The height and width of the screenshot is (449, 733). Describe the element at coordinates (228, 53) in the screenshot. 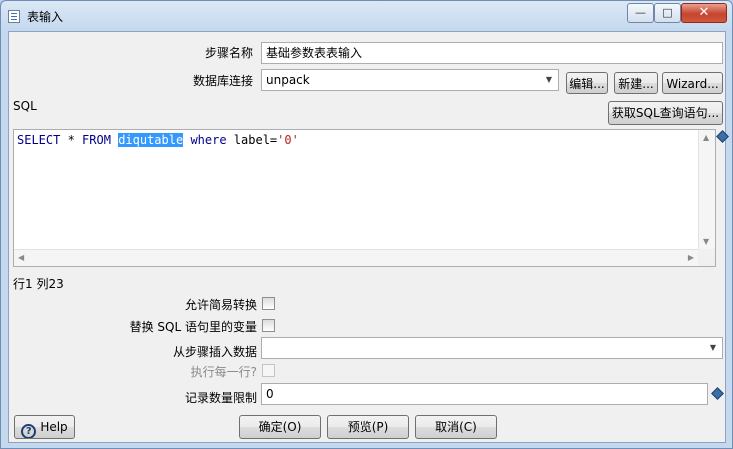

I see `step-name-label: 步骤名称` at that location.